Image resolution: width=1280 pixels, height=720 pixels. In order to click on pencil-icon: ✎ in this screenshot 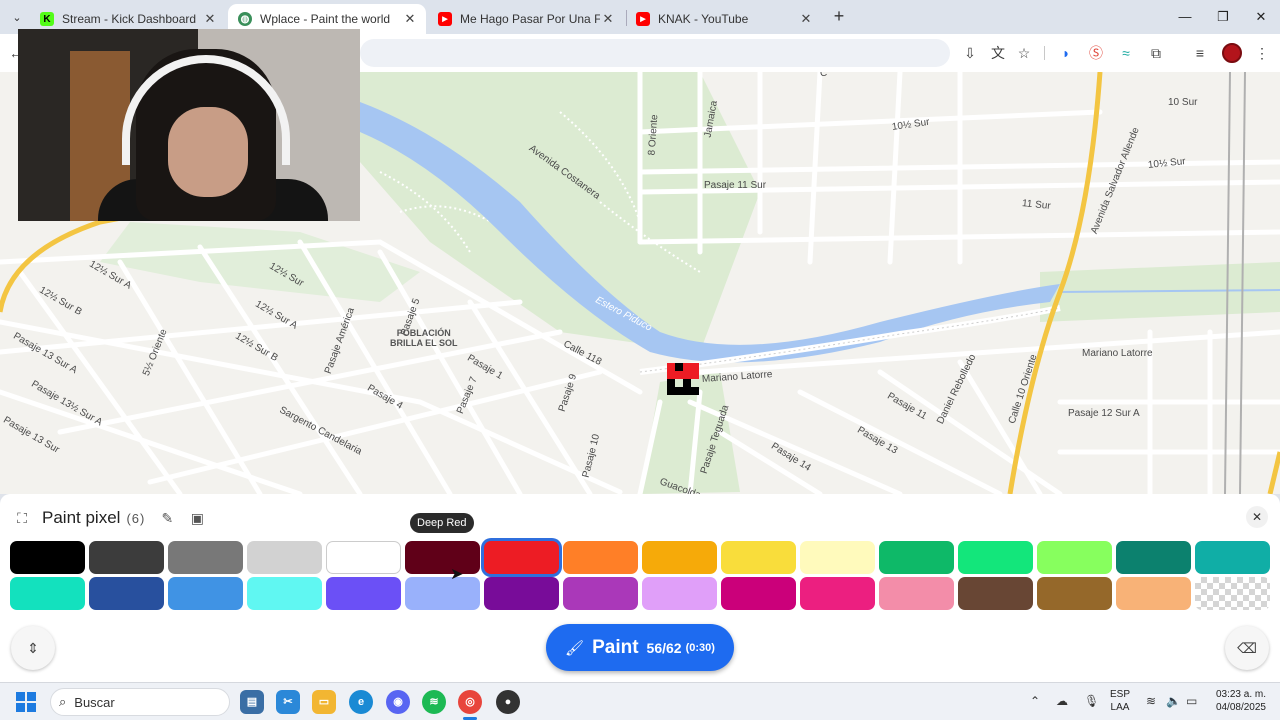, I will do `click(167, 518)`.